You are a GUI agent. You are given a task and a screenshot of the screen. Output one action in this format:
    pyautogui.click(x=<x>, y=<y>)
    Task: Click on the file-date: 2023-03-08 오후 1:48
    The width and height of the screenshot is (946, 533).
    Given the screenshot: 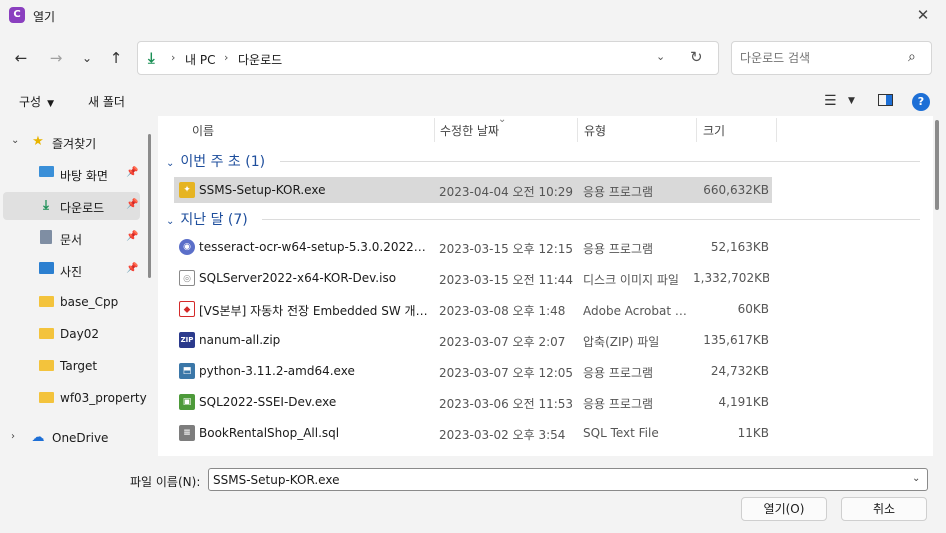 What is the action you would take?
    pyautogui.click(x=502, y=311)
    